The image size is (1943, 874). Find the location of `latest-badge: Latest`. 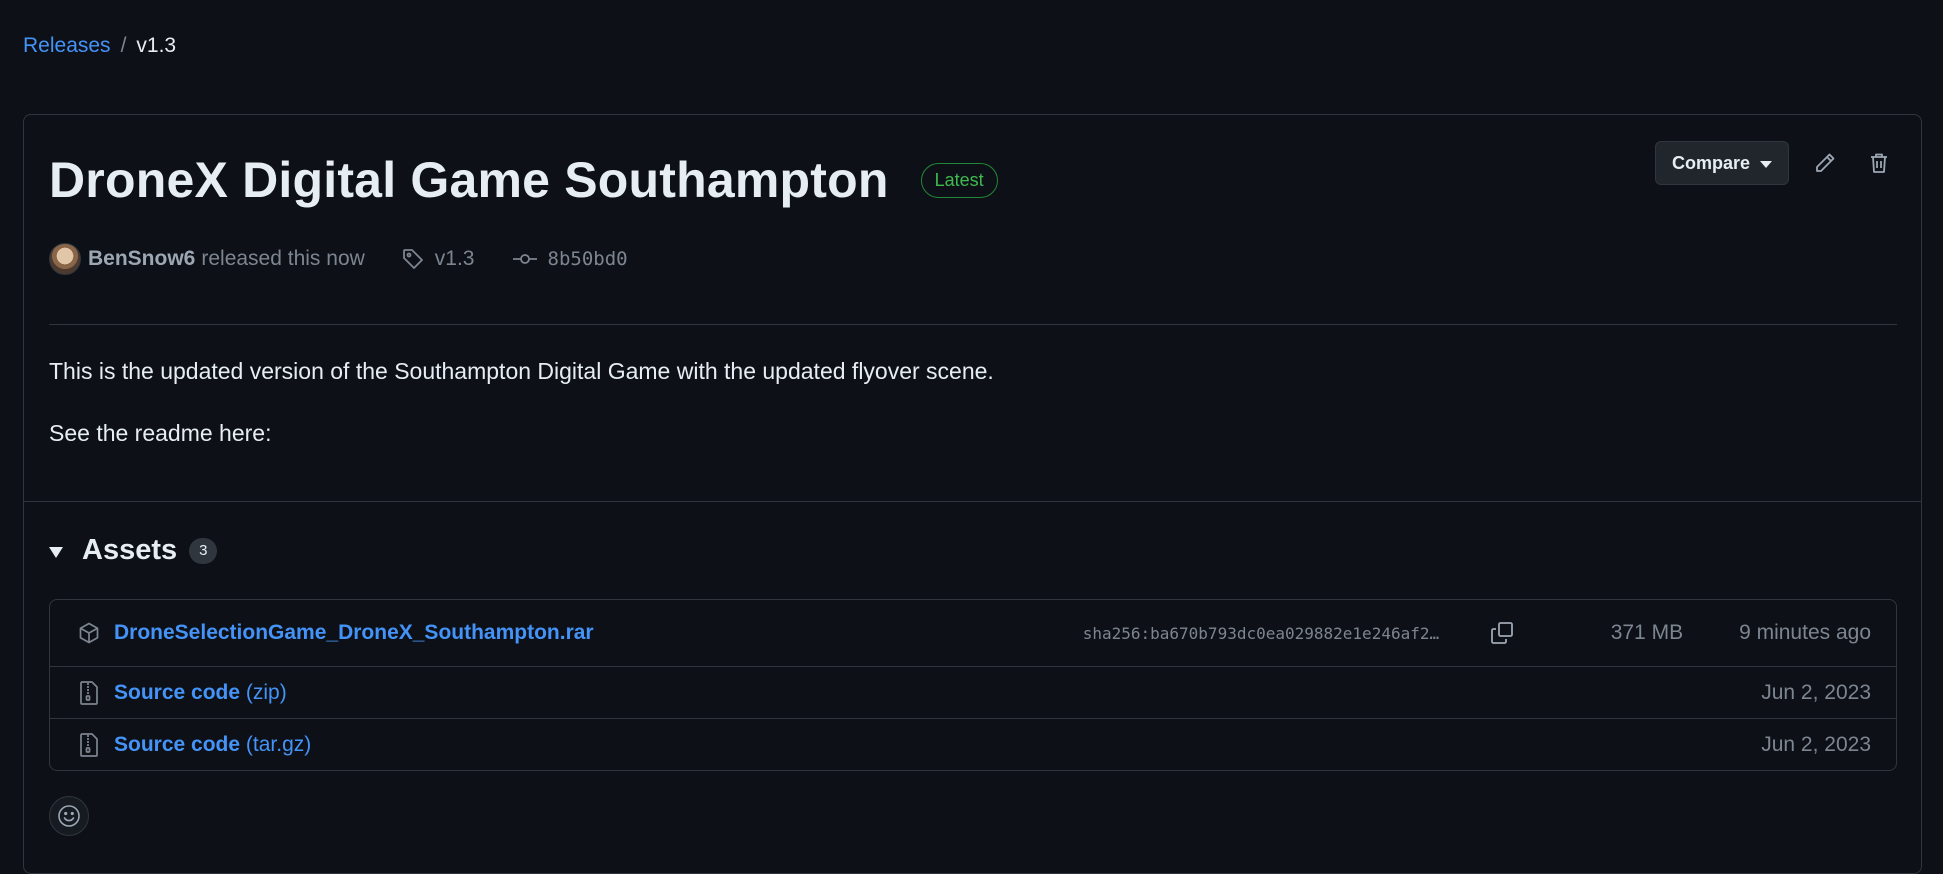

latest-badge: Latest is located at coordinates (959, 180).